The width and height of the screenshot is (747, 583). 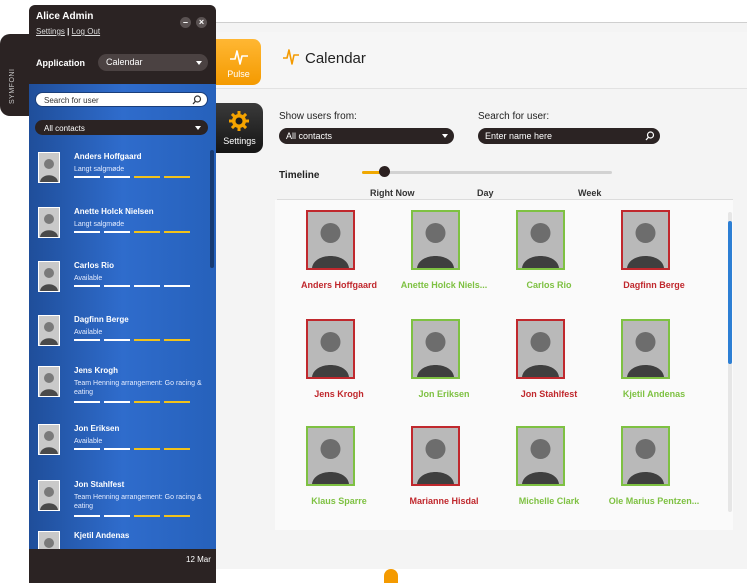 What do you see at coordinates (514, 116) in the screenshot?
I see `search-user-label: Search for user:` at bounding box center [514, 116].